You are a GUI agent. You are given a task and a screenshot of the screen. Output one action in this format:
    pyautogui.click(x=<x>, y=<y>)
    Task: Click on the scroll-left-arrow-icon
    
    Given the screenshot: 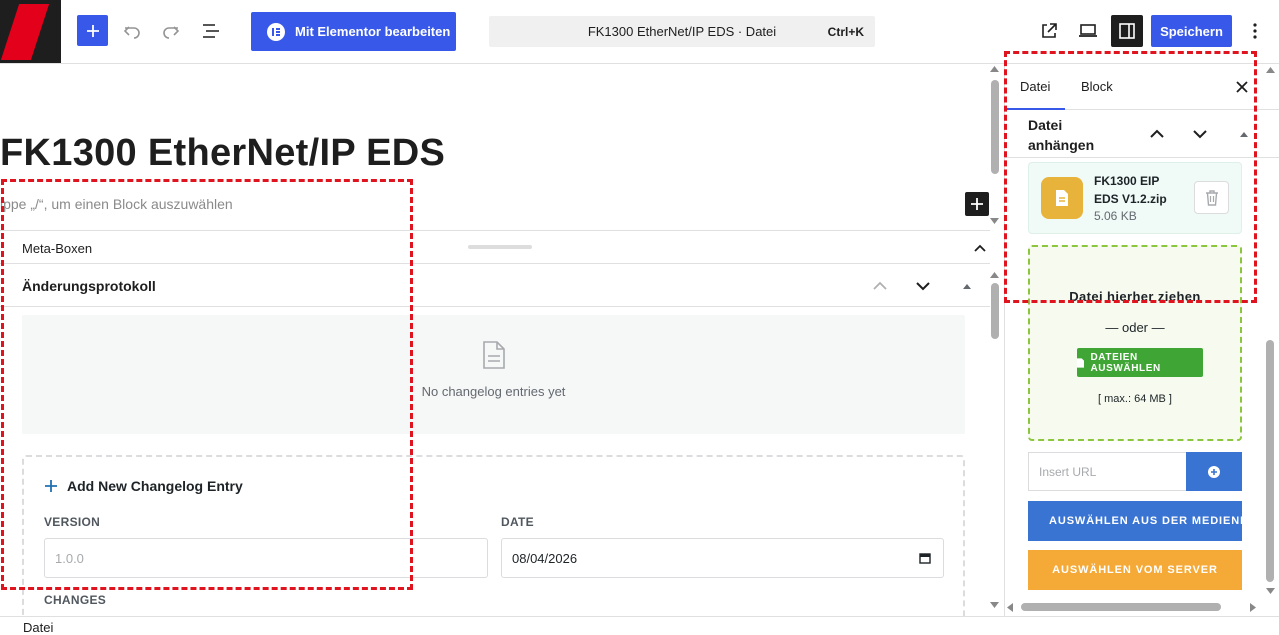 What is the action you would take?
    pyautogui.click(x=1010, y=607)
    